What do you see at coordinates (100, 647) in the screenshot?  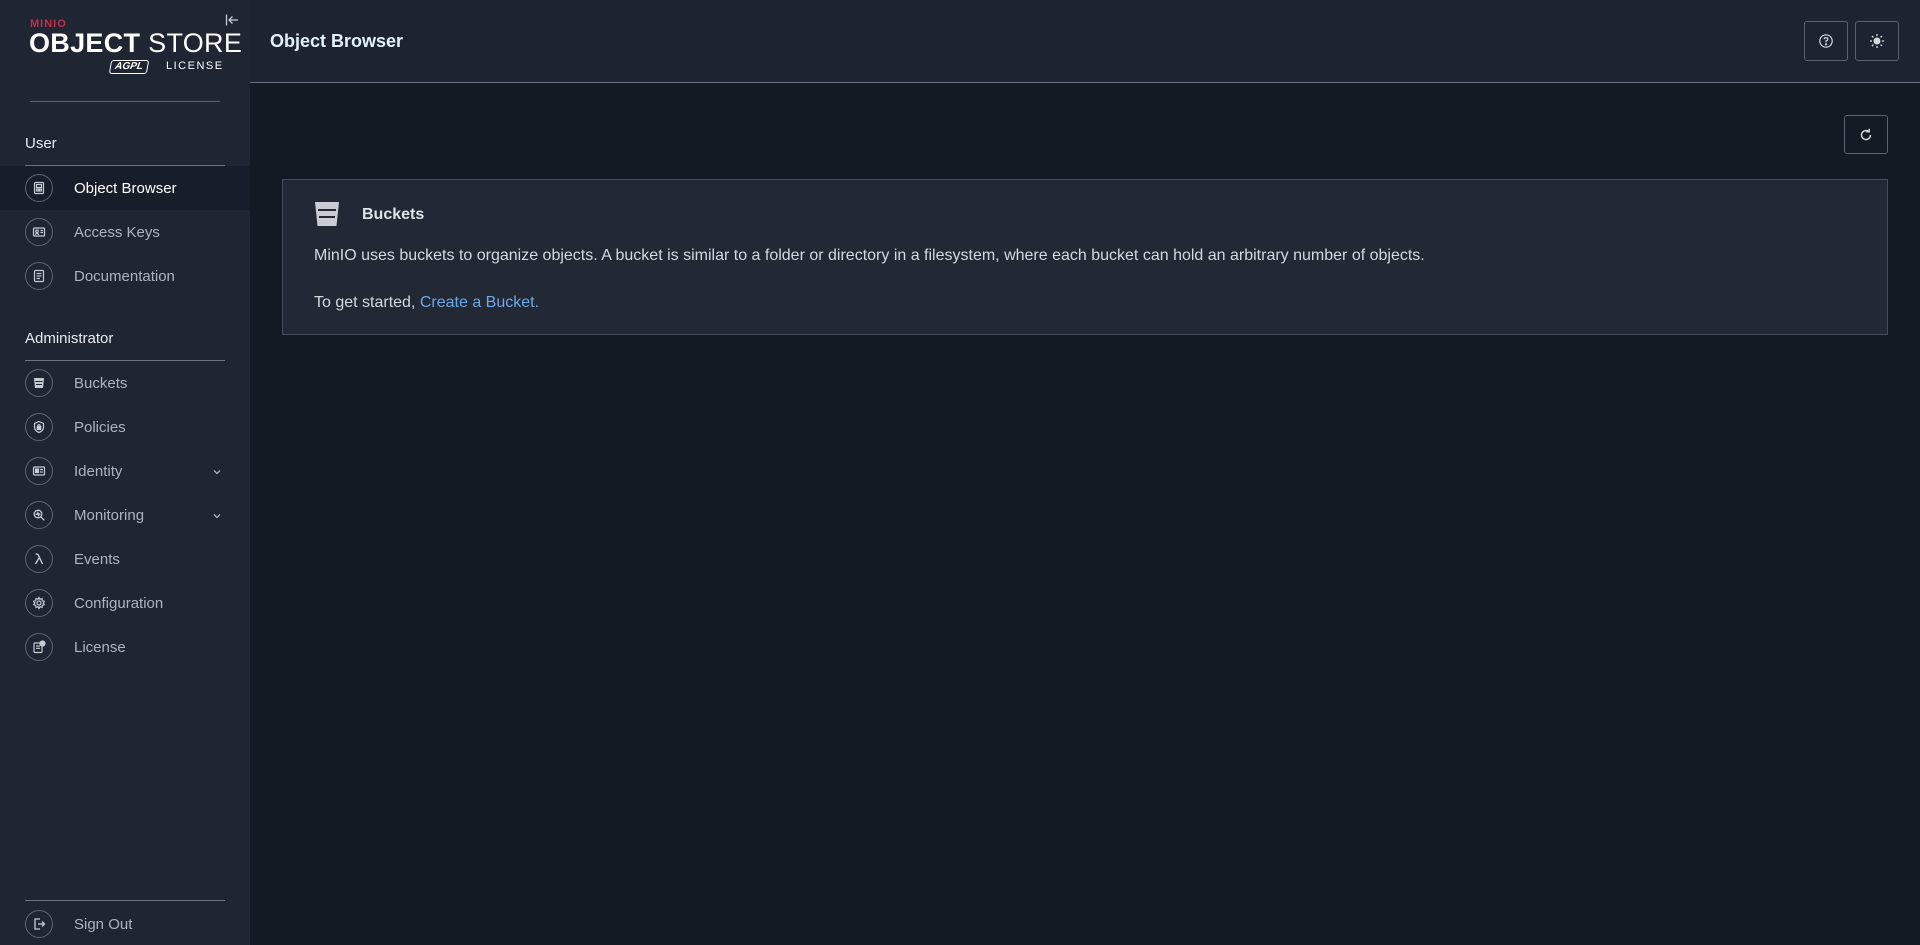 I see `sidebar-item-label: License` at bounding box center [100, 647].